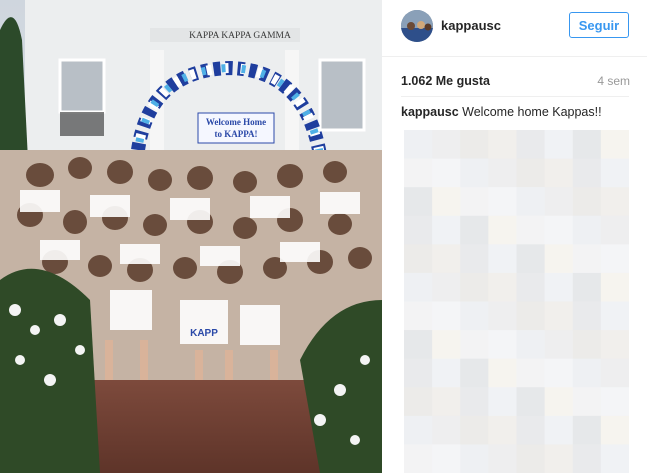 The width and height of the screenshot is (647, 473). Describe the element at coordinates (240, 36) in the screenshot. I see `house-sign: KAPPA KAPPA GAMMA` at that location.